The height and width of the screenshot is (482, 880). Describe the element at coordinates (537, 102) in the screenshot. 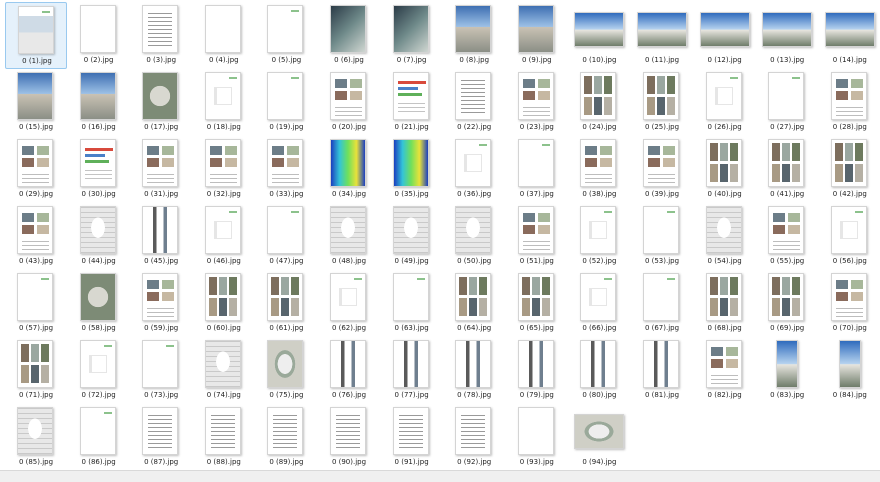

I see `file-item: 0 (23).jpg` at that location.